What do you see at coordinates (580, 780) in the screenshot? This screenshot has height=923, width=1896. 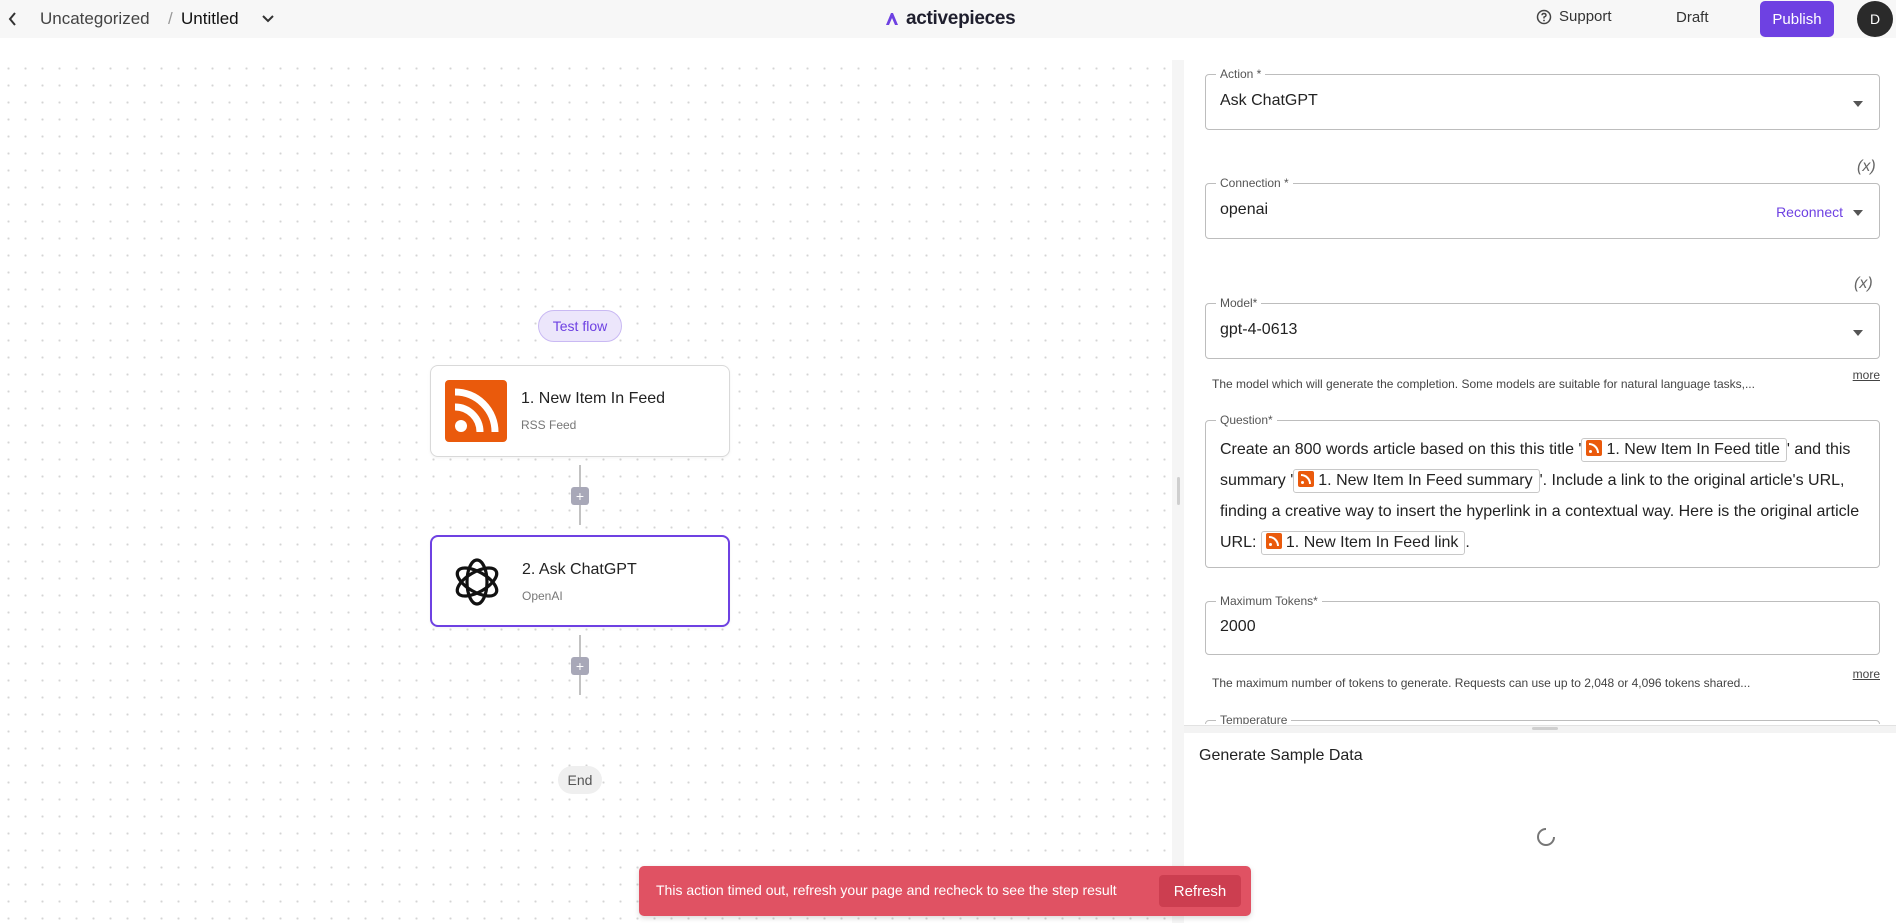 I see `flow-end: End` at bounding box center [580, 780].